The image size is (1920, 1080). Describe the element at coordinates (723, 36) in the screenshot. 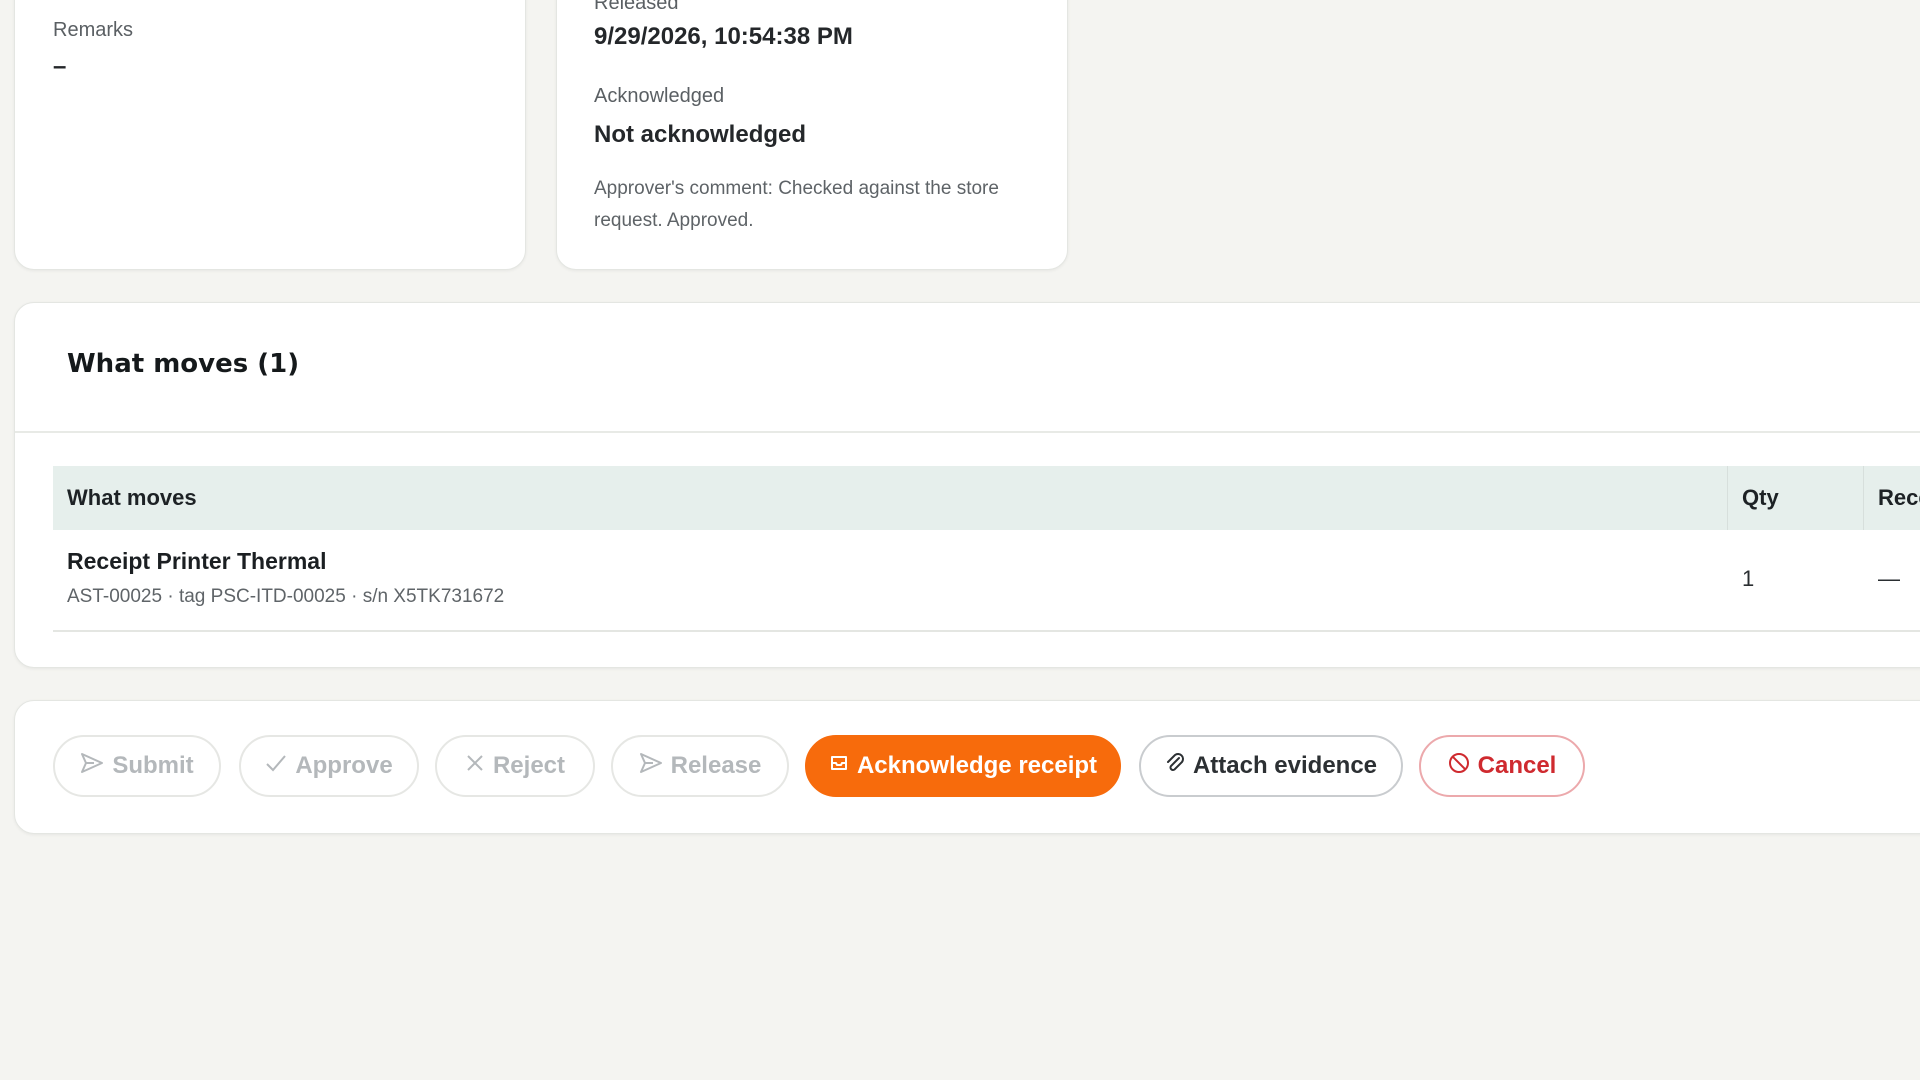

I see `released-value: 9/29/2026, 10:54:38 PM` at that location.